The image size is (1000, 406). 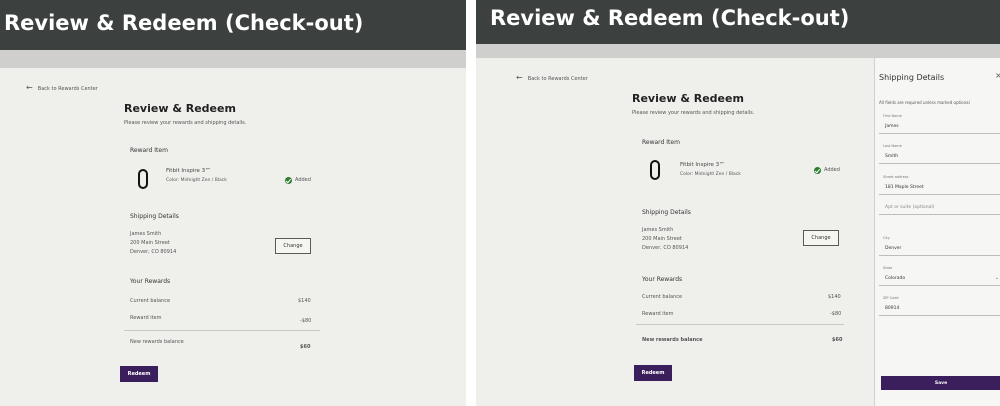 I want to click on first-name-label: First Name, so click(x=892, y=116).